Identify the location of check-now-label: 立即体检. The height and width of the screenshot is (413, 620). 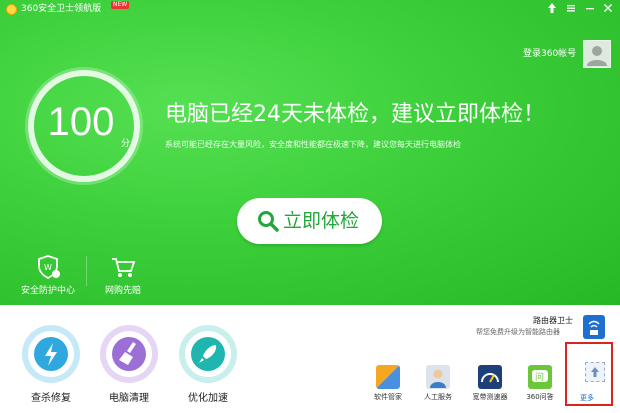
(321, 221).